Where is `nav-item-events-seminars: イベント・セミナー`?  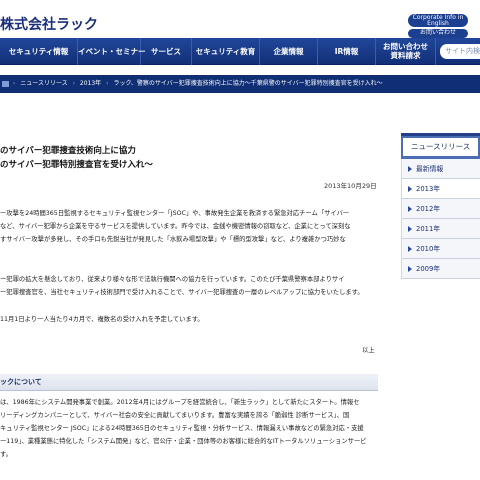
nav-item-events-seminars: イベント・セミナー is located at coordinates (112, 51).